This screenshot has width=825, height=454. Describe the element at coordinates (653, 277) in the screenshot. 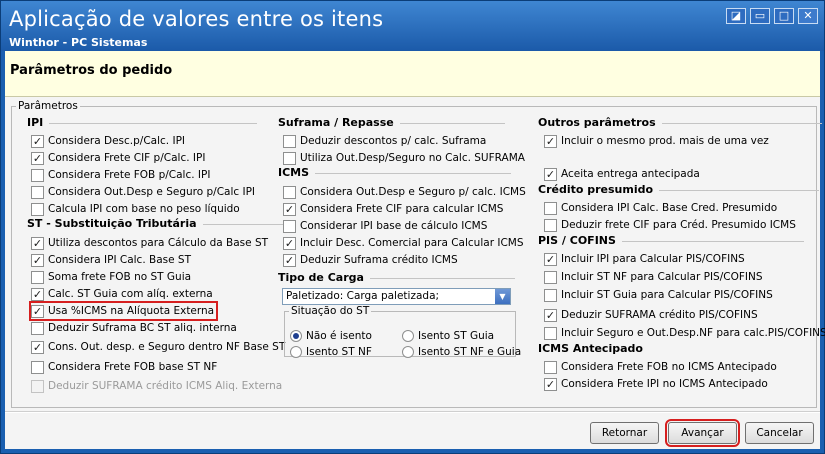

I see `checkbox-pis-st-nf: Incluir ST NF para Calcular PIS/COFINS` at that location.